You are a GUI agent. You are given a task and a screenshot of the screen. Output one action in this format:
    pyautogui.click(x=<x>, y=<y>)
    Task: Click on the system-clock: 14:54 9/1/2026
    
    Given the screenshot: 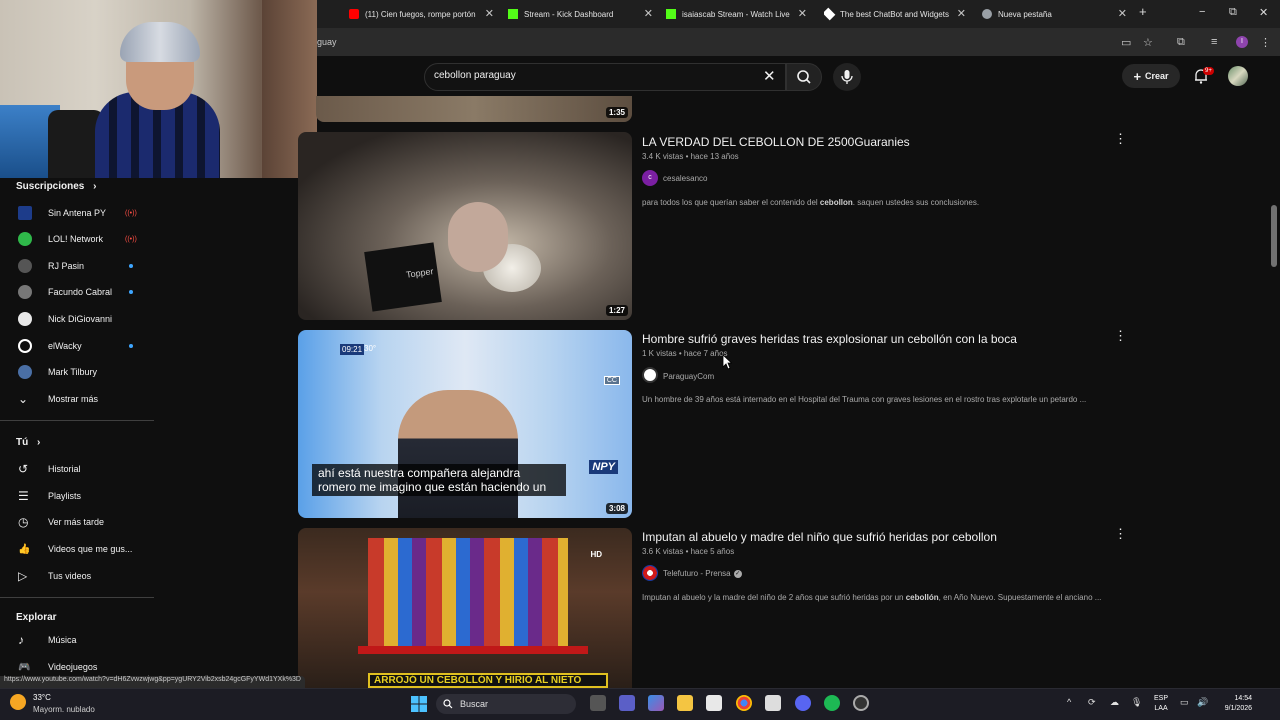 What is the action you would take?
    pyautogui.click(x=1234, y=704)
    